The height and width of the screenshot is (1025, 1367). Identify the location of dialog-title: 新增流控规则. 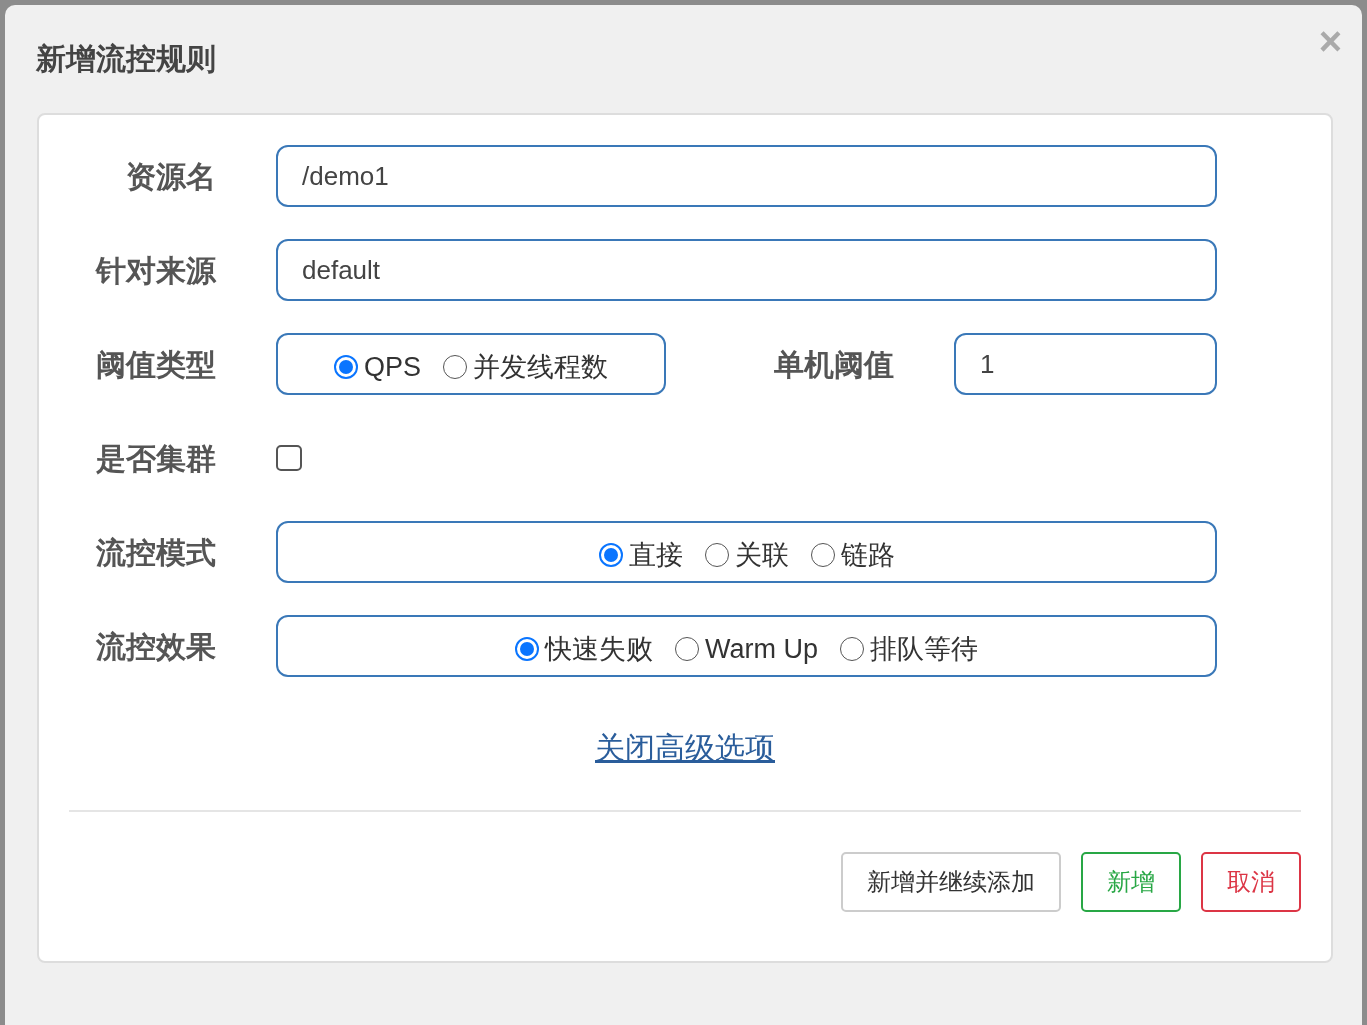
(126, 59).